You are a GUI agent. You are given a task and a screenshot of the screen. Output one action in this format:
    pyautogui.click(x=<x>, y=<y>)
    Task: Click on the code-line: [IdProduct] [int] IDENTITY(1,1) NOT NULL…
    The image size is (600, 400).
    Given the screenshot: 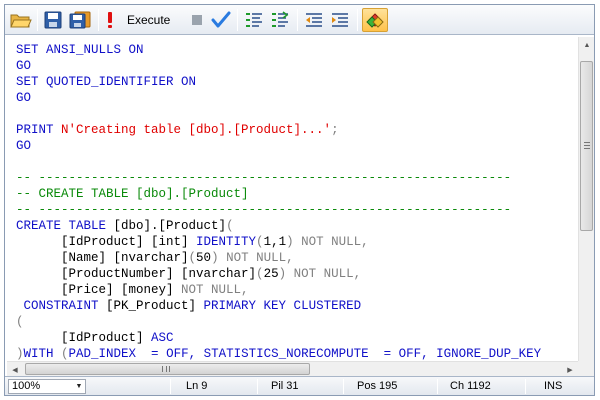 What is the action you would take?
    pyautogui.click(x=192, y=242)
    